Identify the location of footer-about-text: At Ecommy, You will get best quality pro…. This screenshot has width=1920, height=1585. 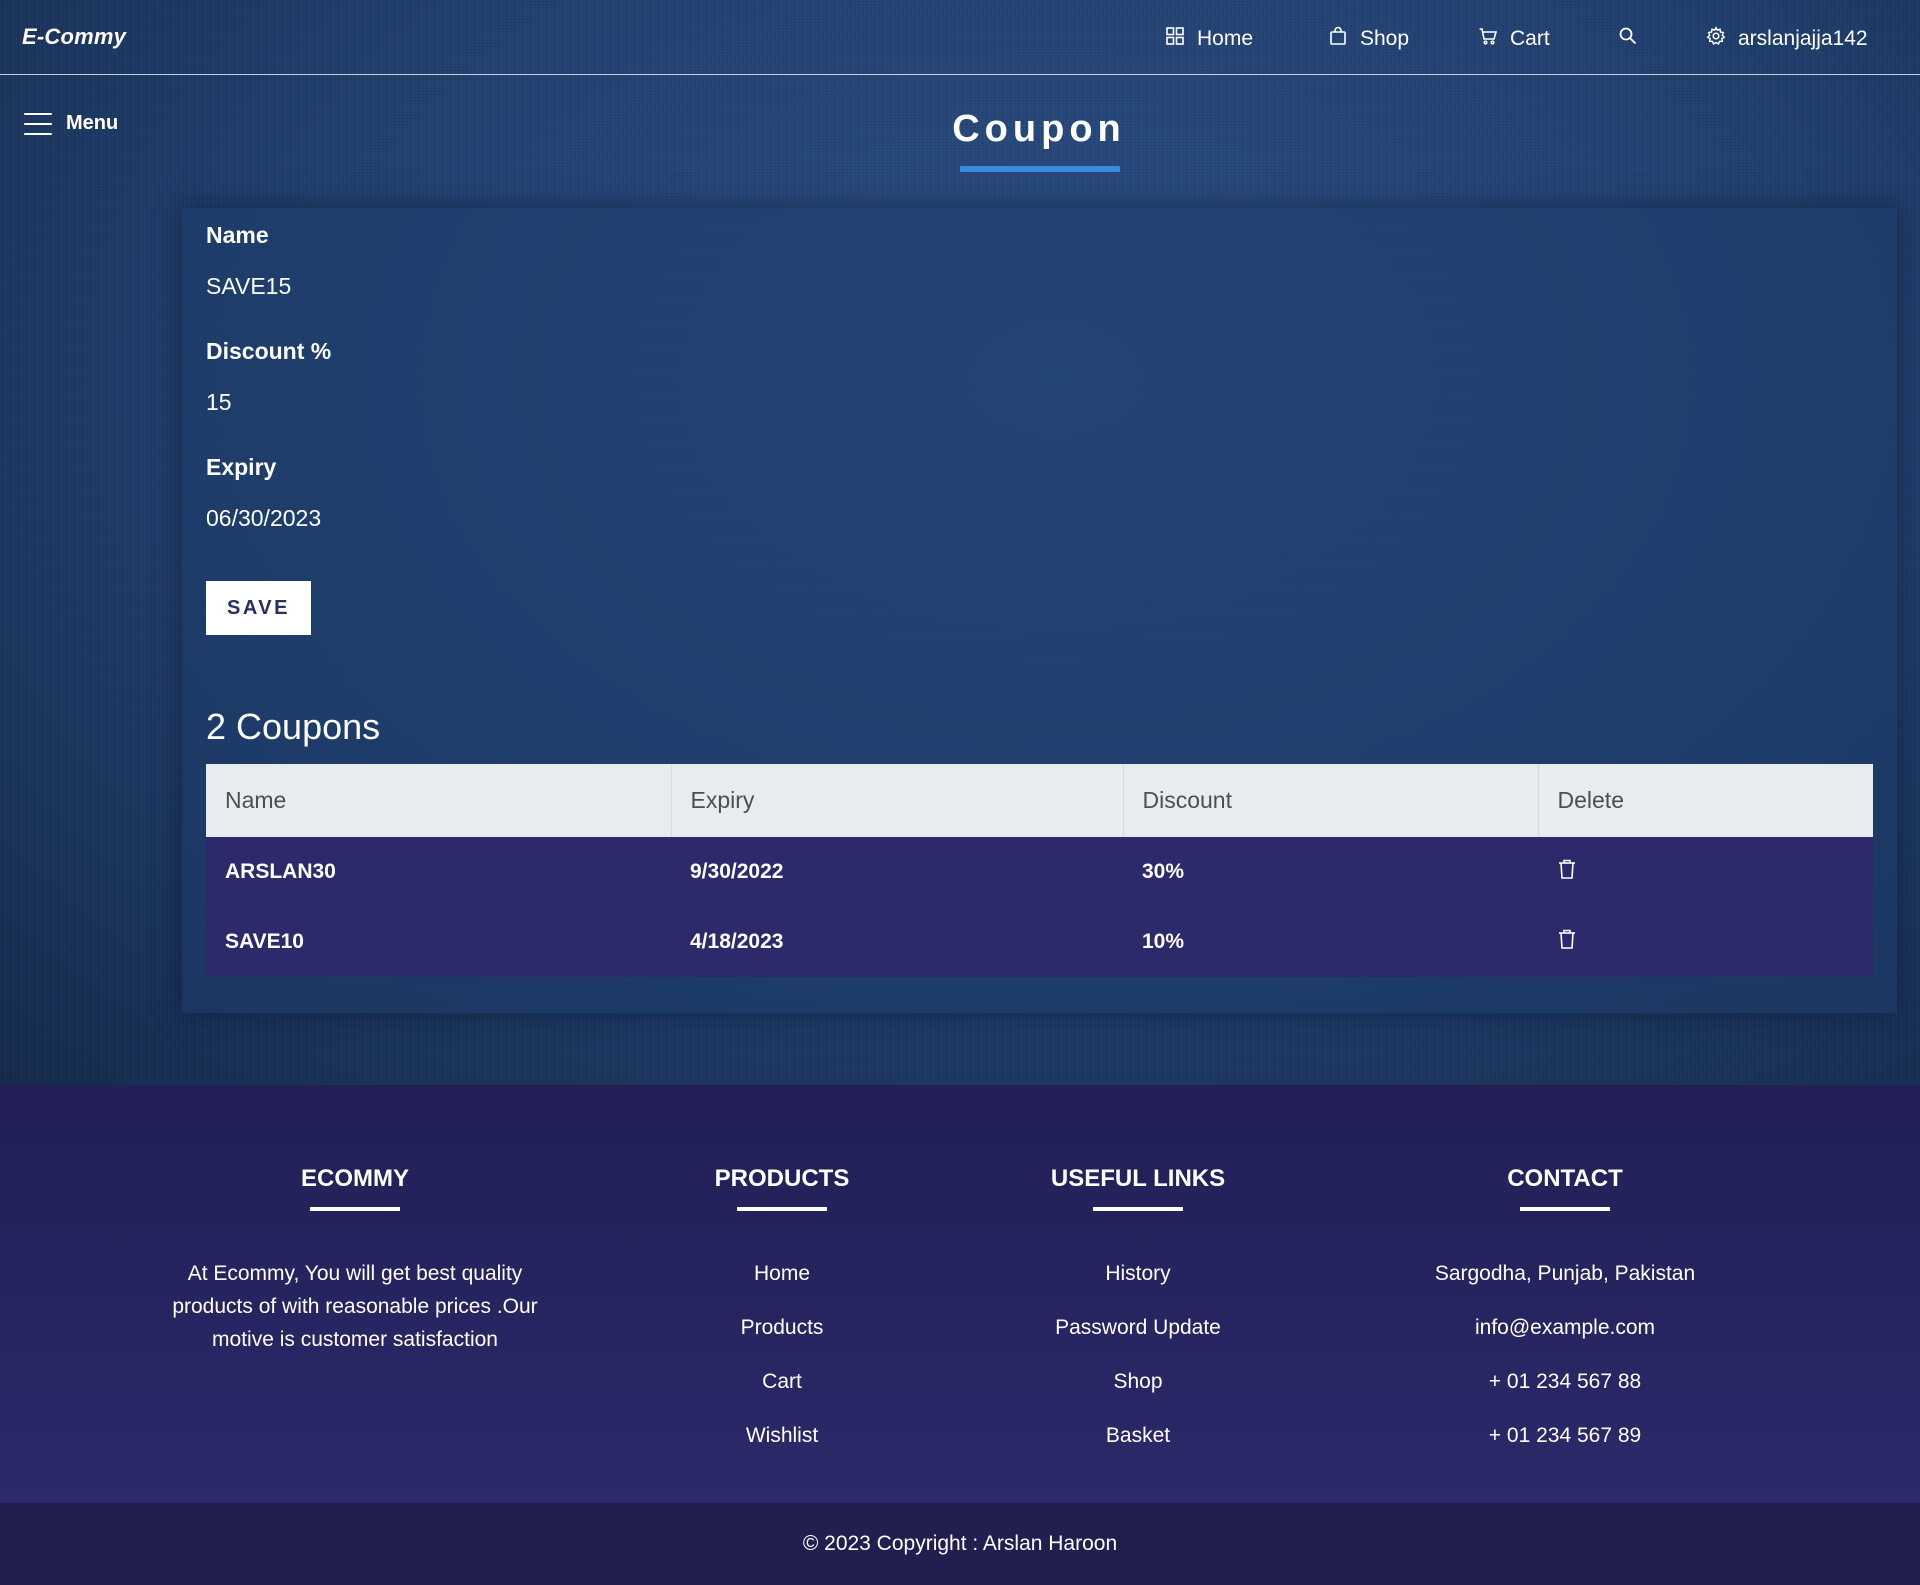
(355, 1306).